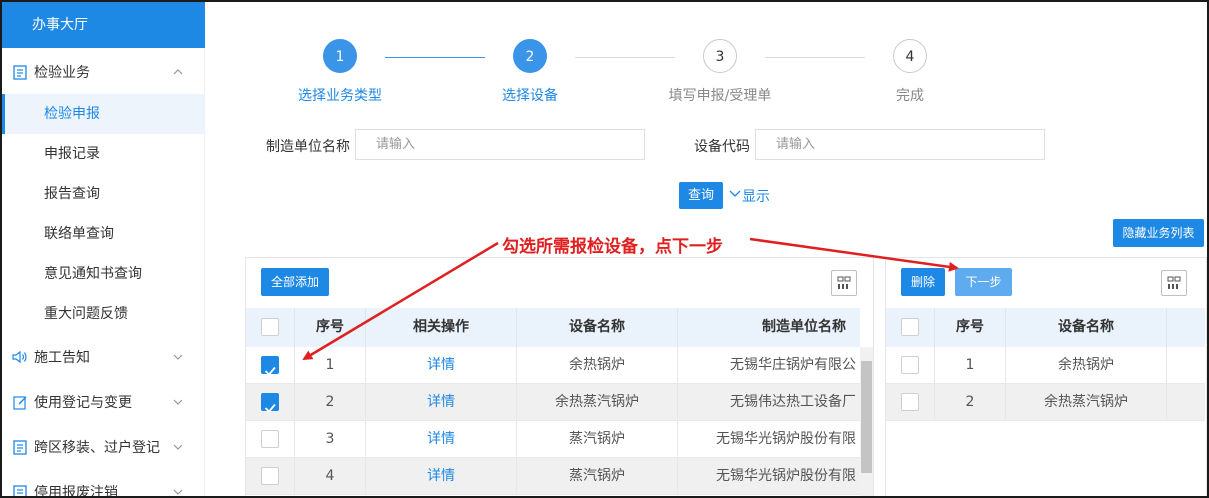 Image resolution: width=1209 pixels, height=498 pixels. Describe the element at coordinates (854, 254) in the screenshot. I see `arrow-to-next-button` at that location.